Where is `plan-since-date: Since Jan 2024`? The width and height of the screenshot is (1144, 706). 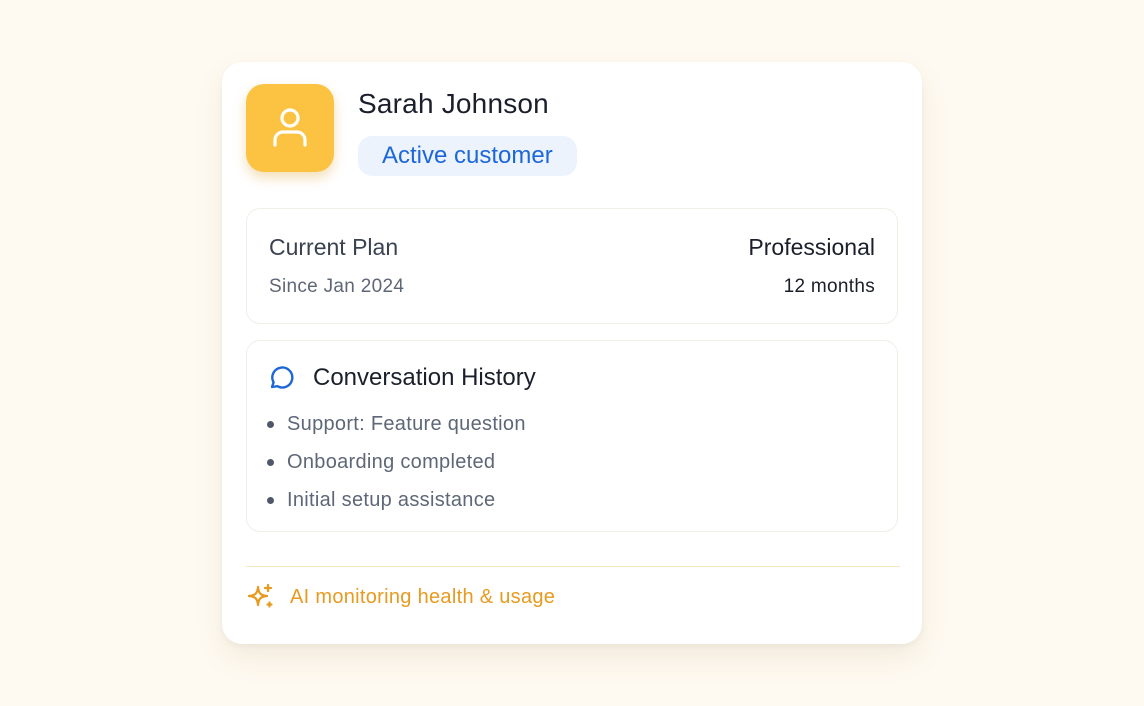
plan-since-date: Since Jan 2024 is located at coordinates (337, 286).